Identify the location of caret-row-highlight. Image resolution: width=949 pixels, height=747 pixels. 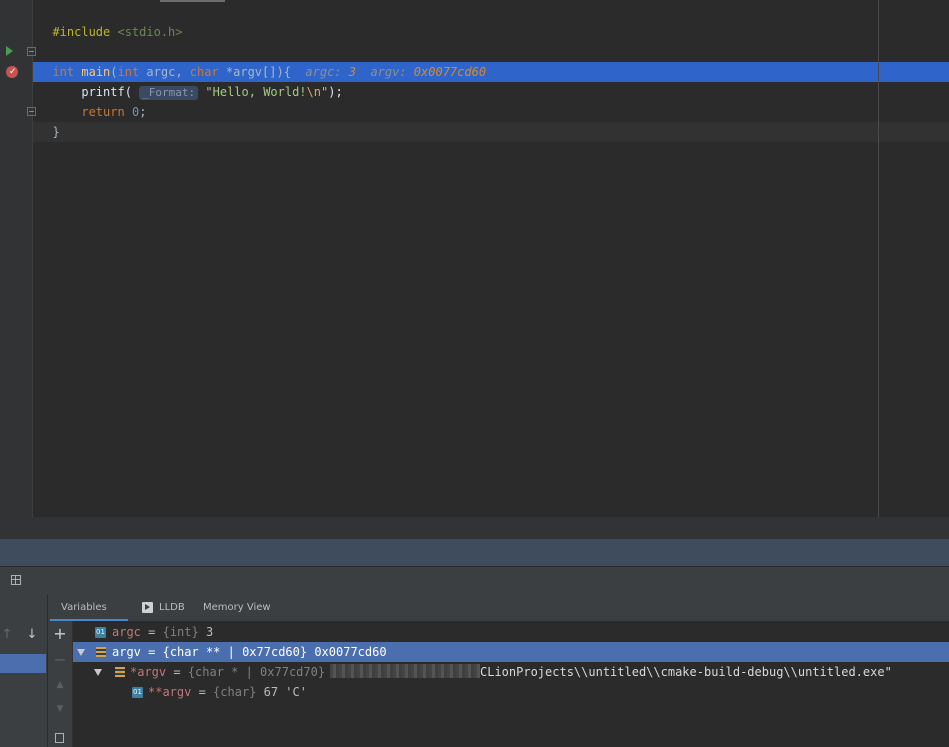
(491, 132).